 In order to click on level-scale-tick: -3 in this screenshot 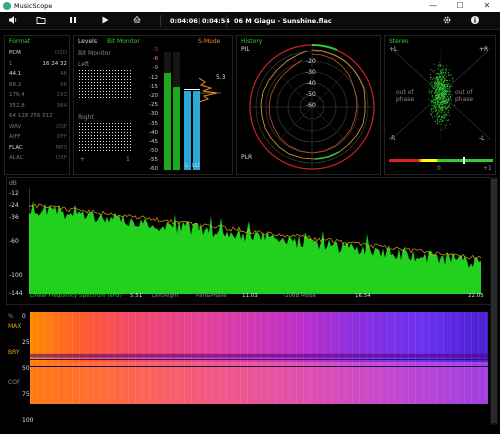, I will do `click(155, 50)`.